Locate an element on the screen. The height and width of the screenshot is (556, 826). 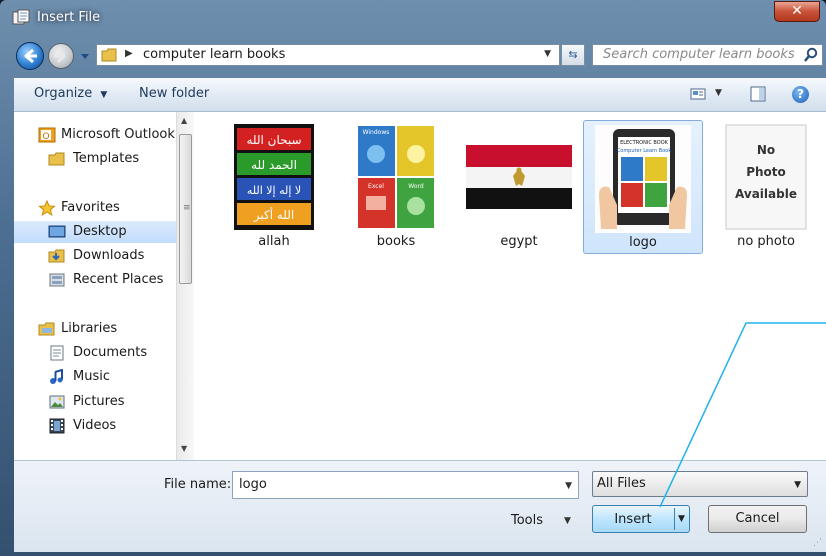
sidebar-item-downloads: Downloads is located at coordinates (95, 256).